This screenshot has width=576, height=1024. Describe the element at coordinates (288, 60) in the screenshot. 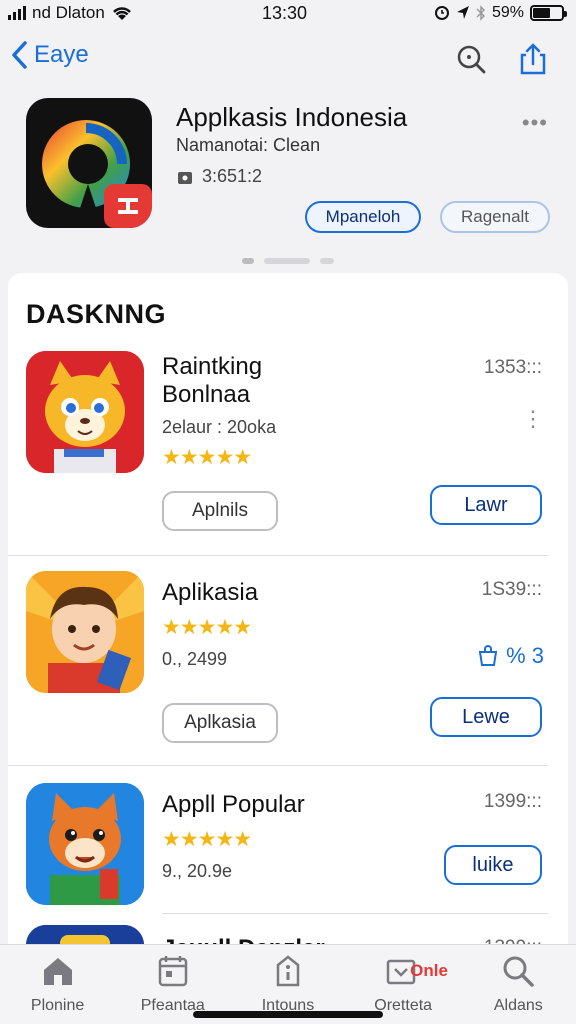

I see `nav-bar: Eaye` at that location.